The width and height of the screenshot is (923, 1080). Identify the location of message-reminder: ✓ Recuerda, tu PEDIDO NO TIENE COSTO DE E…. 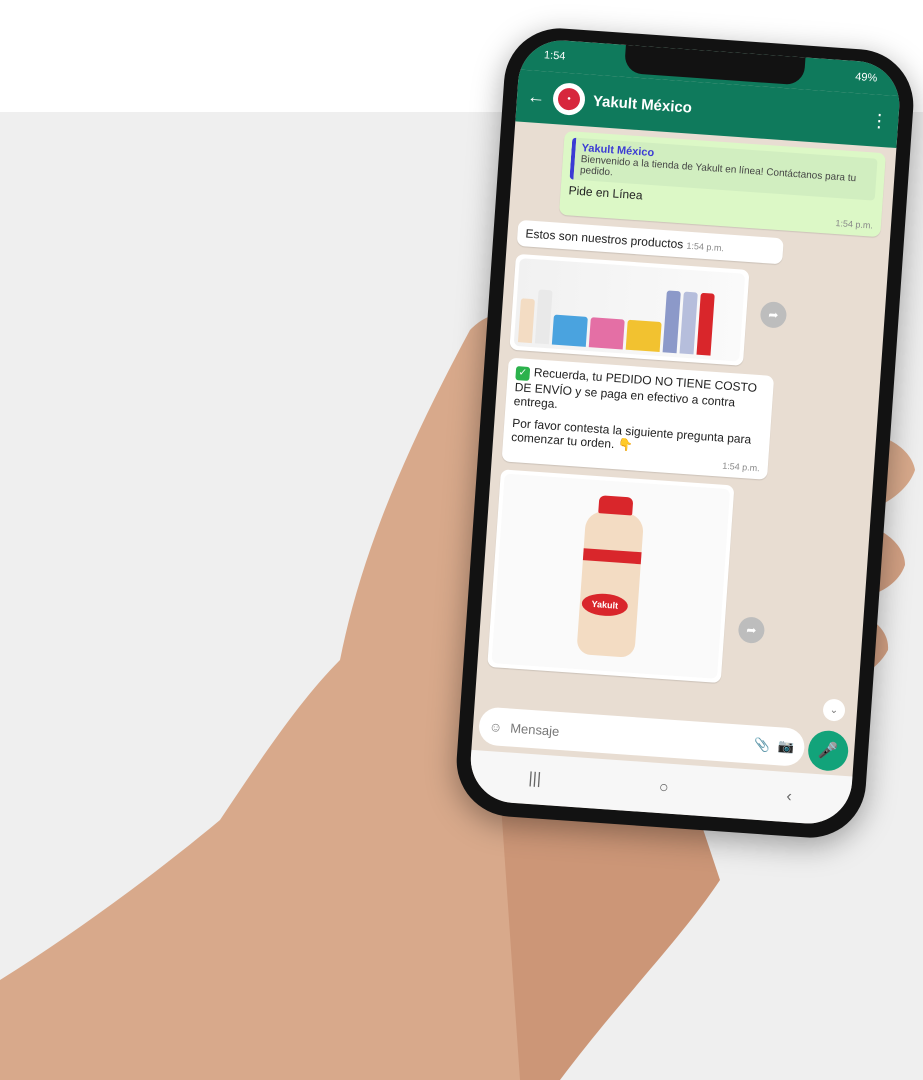
(638, 418).